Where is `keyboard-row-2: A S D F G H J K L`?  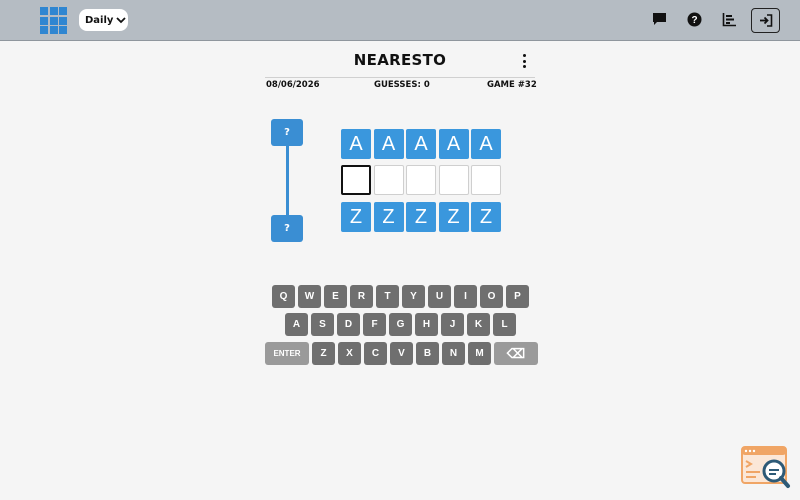 keyboard-row-2: A S D F G H J K L is located at coordinates (400, 324).